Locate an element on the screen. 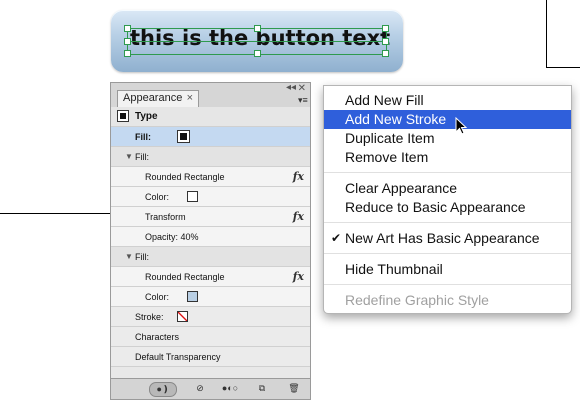 This screenshot has width=580, height=400. guide-line-horizontal-right is located at coordinates (563, 67).